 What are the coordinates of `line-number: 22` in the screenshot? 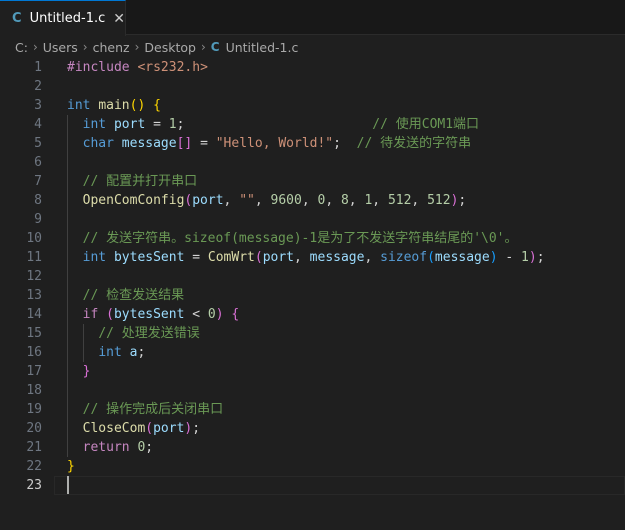 It's located at (34, 466).